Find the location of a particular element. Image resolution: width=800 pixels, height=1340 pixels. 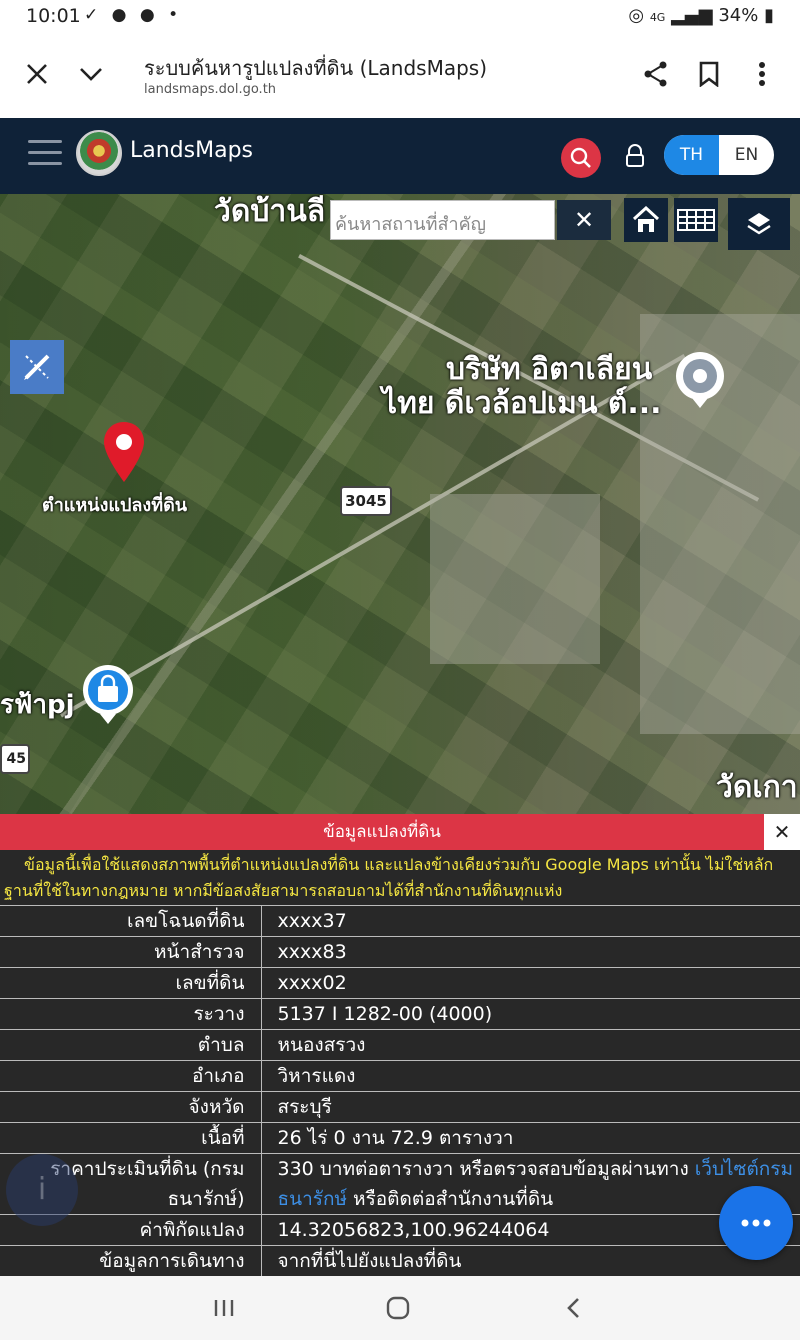

panel-close-button: ✕ is located at coordinates (782, 832).